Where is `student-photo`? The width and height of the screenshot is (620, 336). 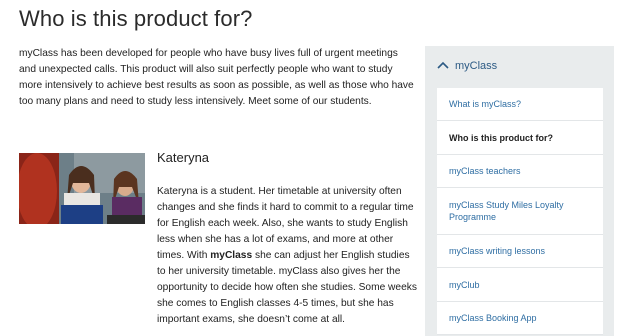 student-photo is located at coordinates (82, 188).